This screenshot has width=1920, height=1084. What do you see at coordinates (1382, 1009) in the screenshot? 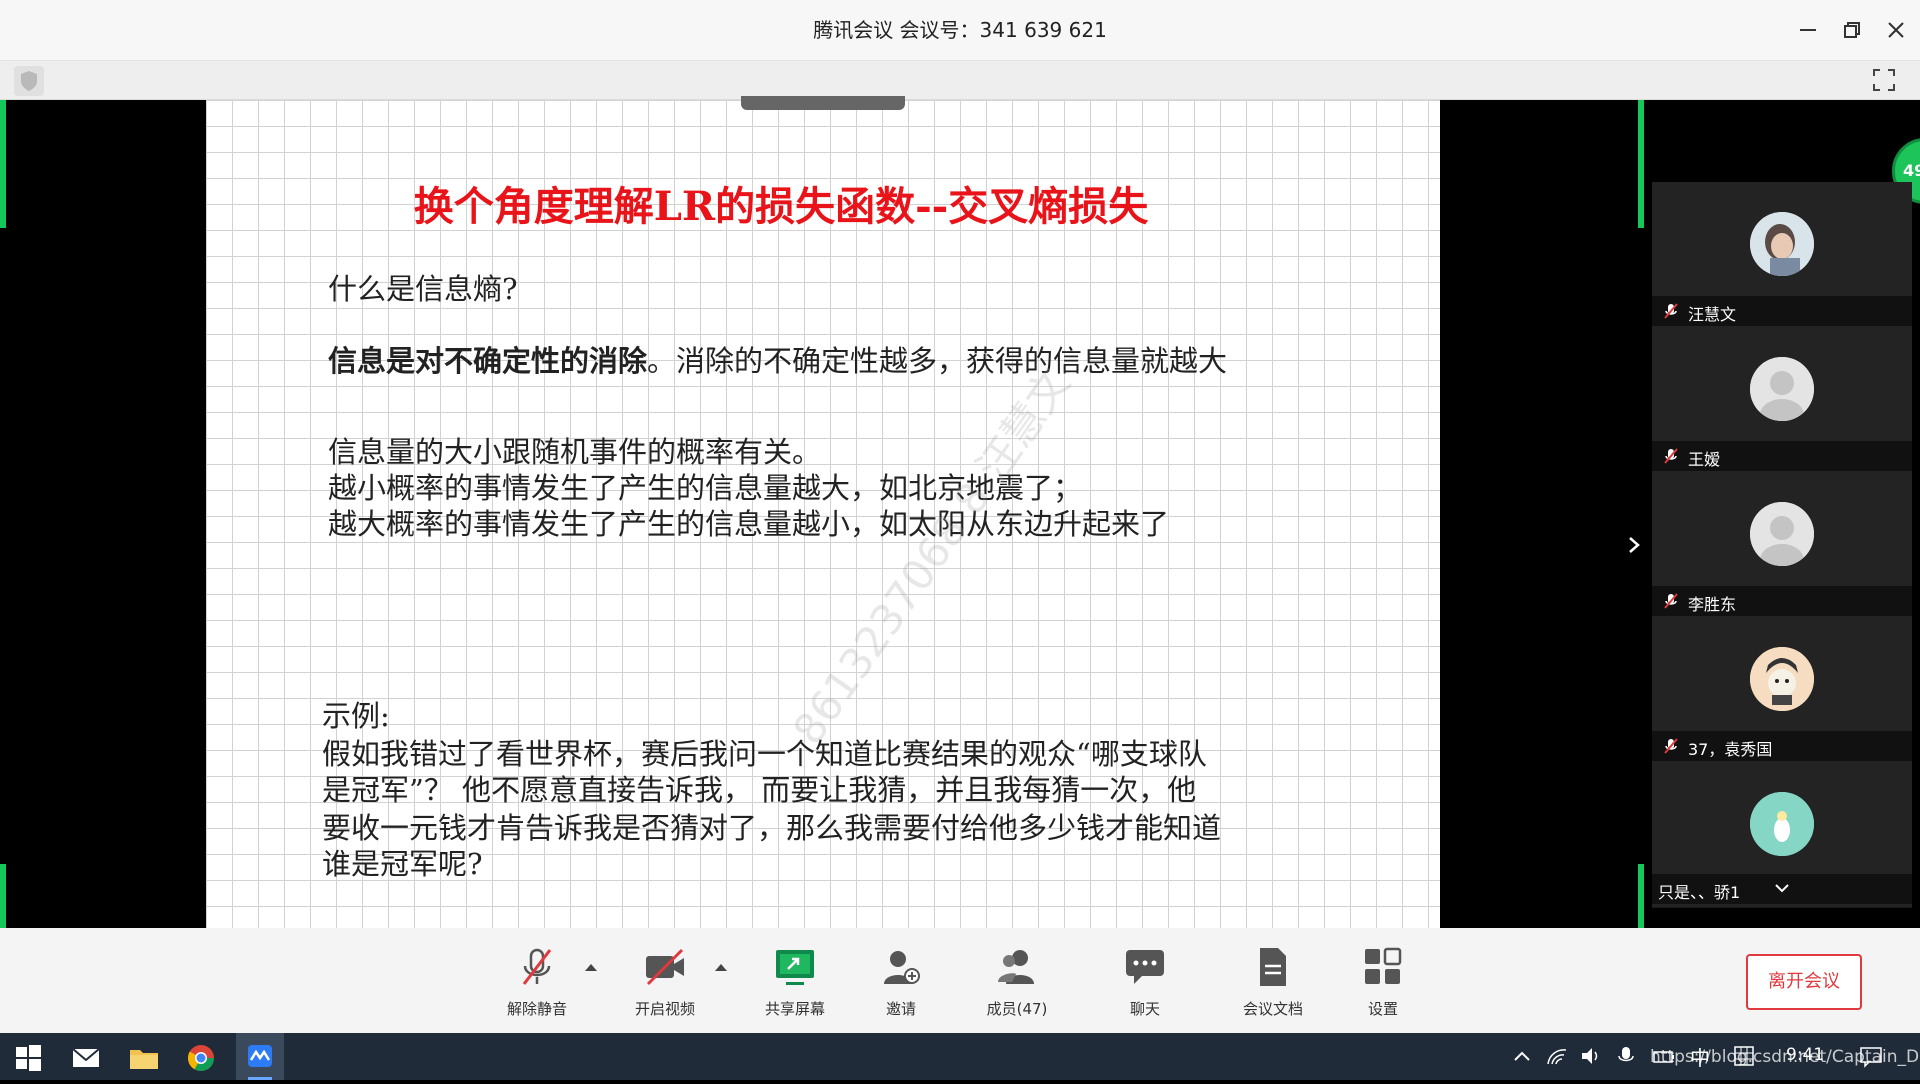
I see `settings-label: 设置` at bounding box center [1382, 1009].